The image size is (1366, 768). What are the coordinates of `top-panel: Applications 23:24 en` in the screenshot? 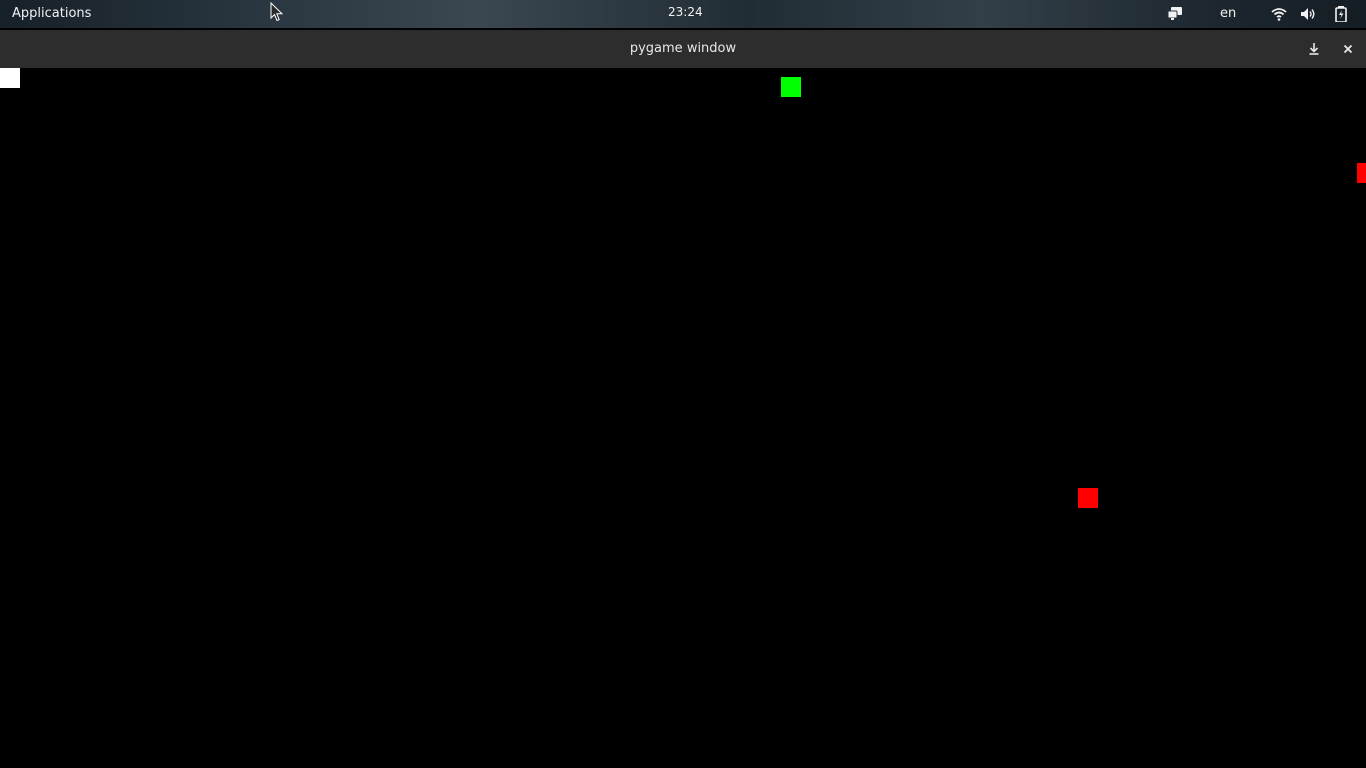 It's located at (683, 14).